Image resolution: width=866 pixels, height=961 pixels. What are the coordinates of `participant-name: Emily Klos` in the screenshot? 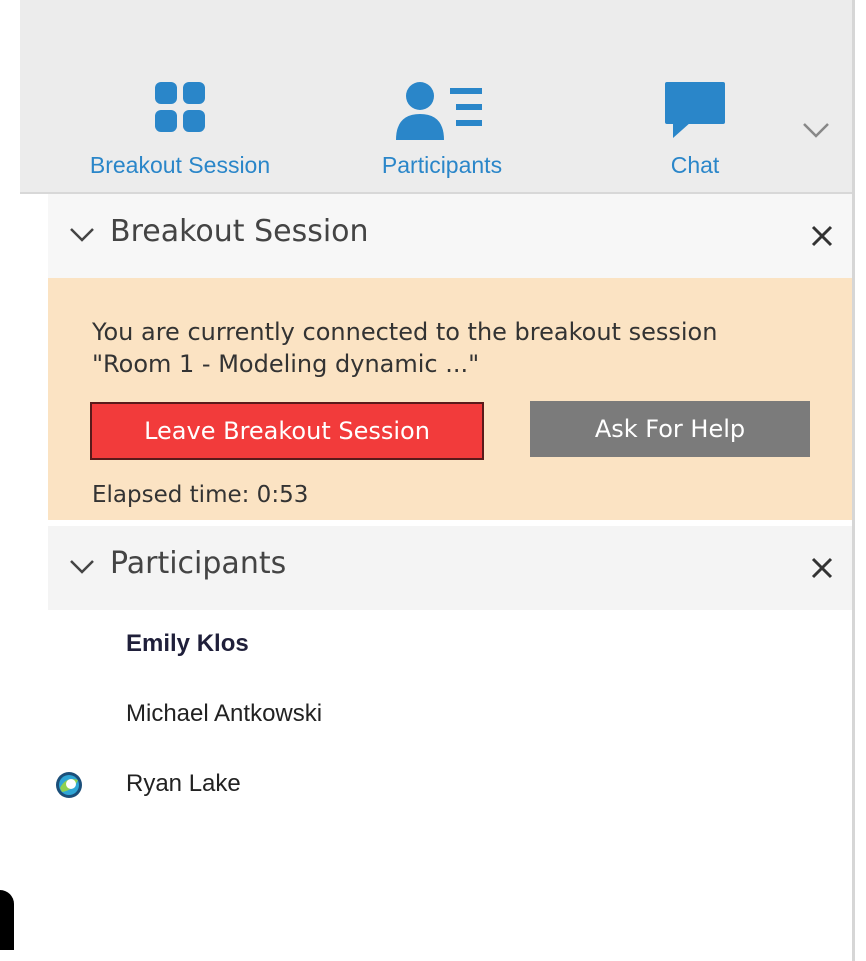 It's located at (187, 643).